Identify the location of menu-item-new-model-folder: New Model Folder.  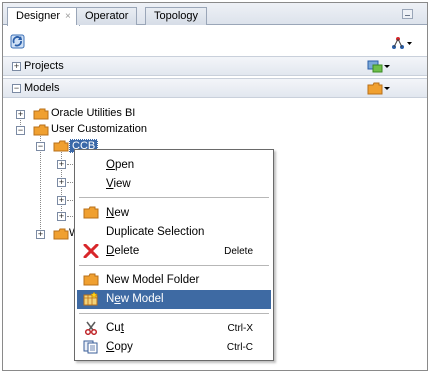
(174, 280).